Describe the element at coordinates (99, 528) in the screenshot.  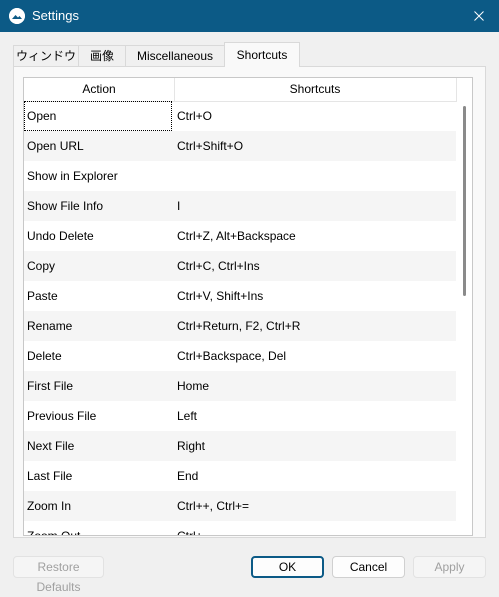
I see `action-cell: Zoom Out` at that location.